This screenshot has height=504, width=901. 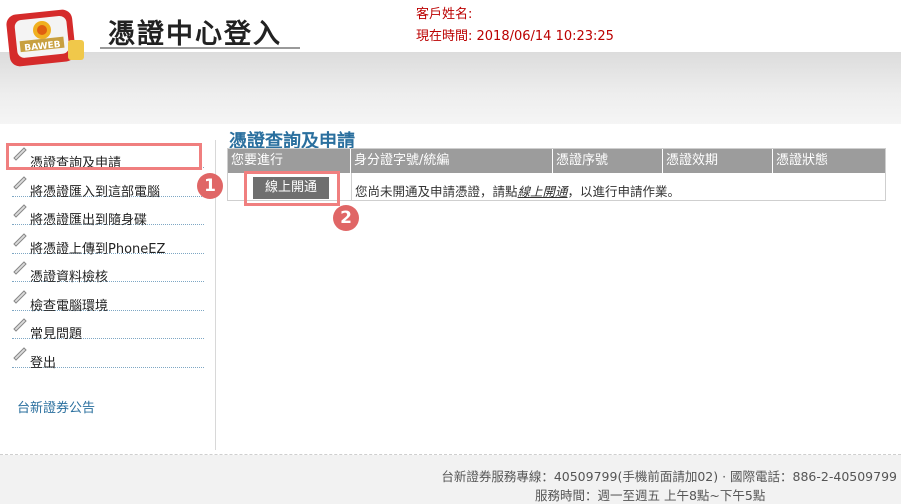 I want to click on sidebar-item-label: 將憑證上傳到PhoneEZ, so click(x=98, y=249).